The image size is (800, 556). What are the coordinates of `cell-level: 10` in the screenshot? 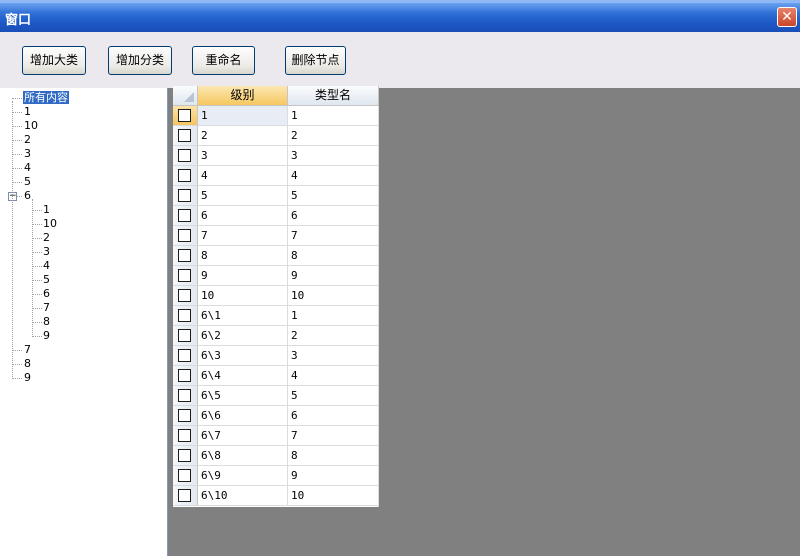 It's located at (243, 296).